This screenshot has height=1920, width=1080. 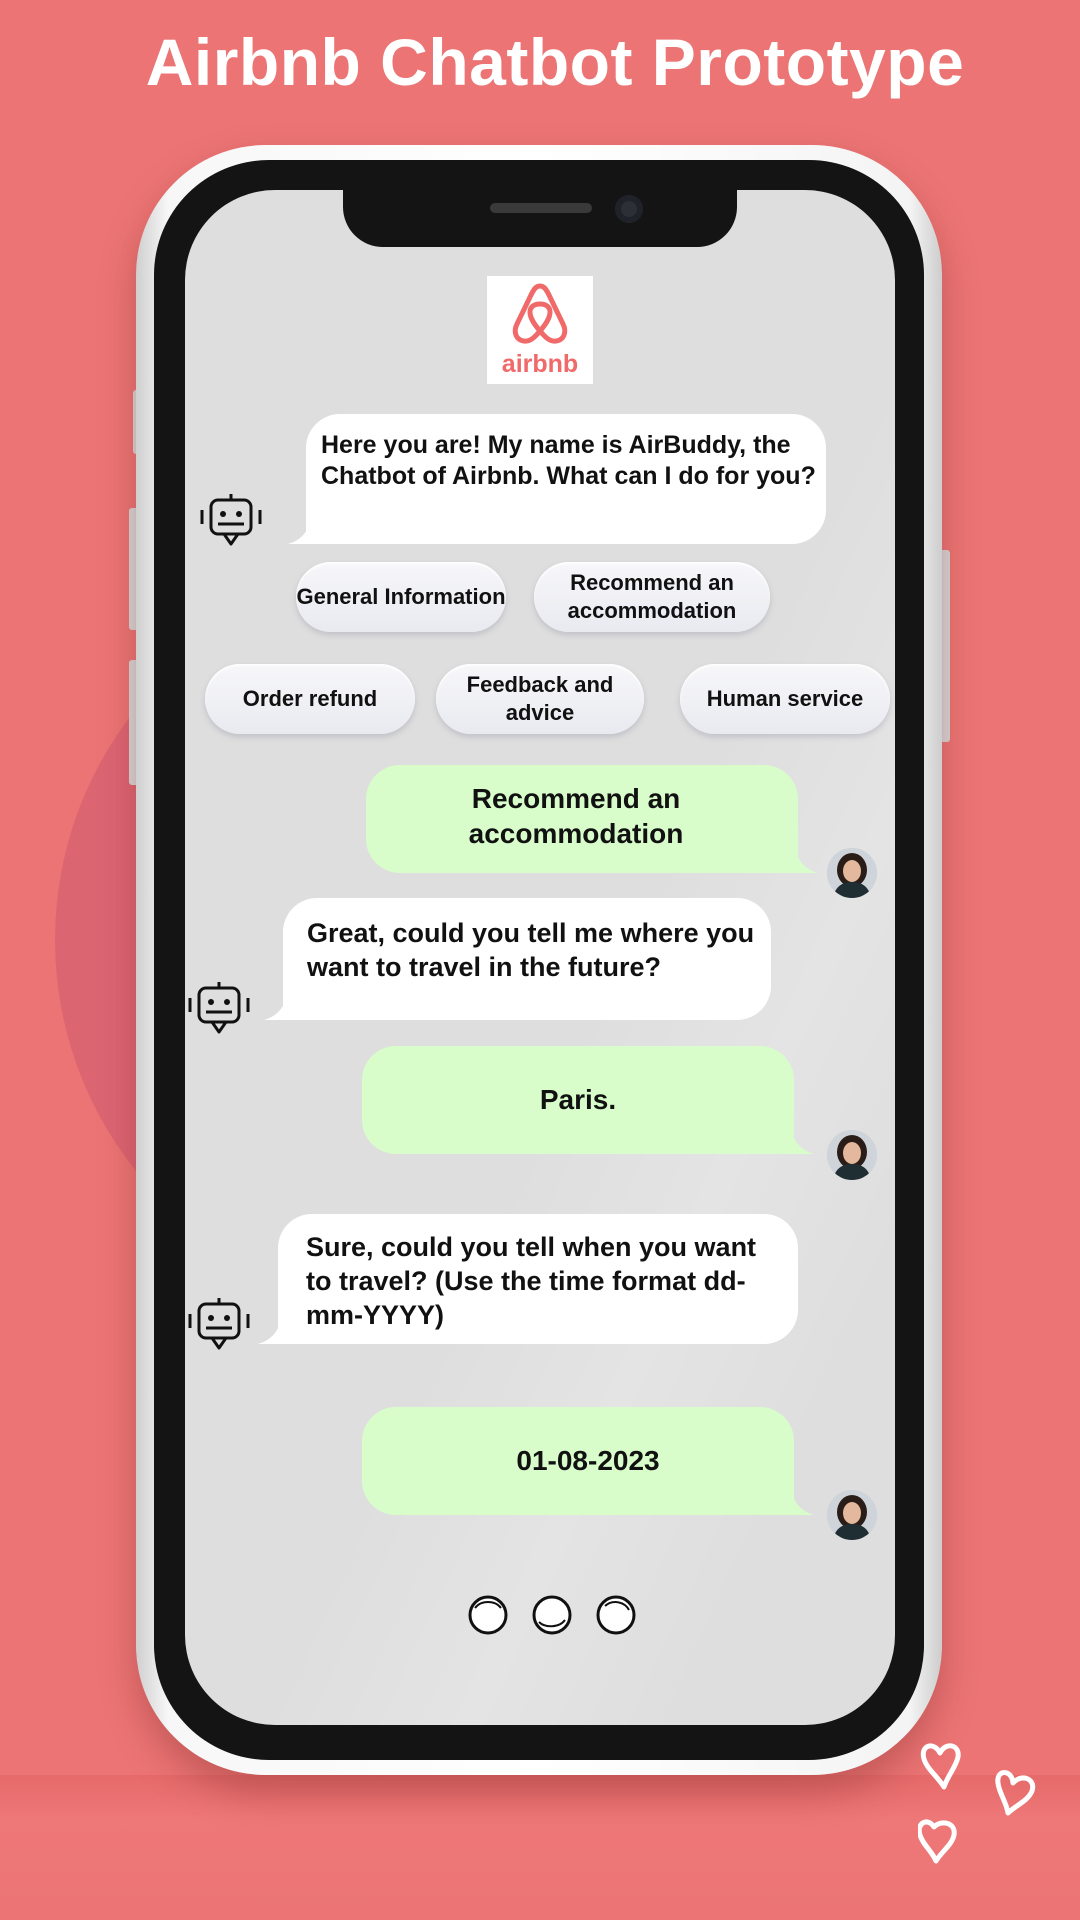 I want to click on user-message-2: Paris., so click(x=578, y=1100).